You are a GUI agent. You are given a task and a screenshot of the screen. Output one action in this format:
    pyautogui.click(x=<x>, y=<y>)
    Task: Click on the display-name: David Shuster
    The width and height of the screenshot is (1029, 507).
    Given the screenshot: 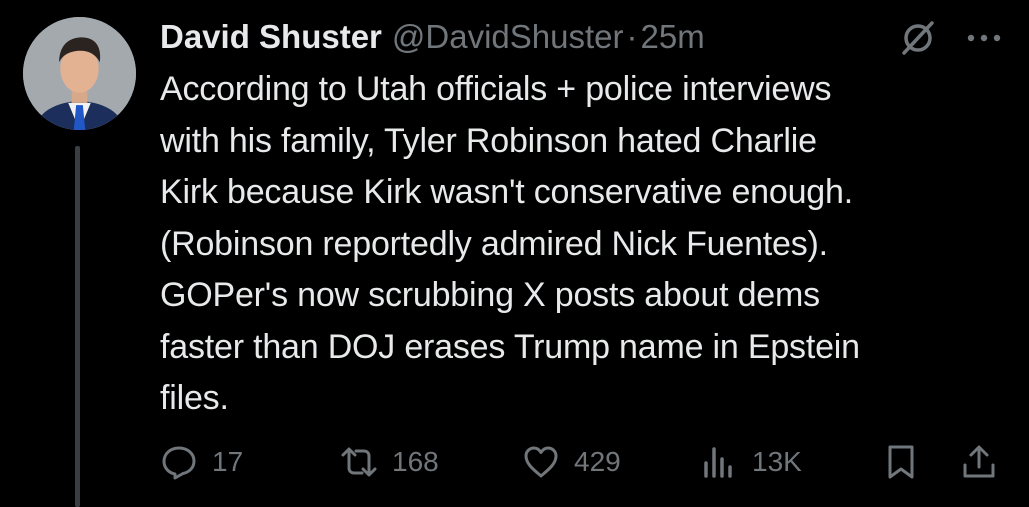 What is the action you would take?
    pyautogui.click(x=271, y=37)
    